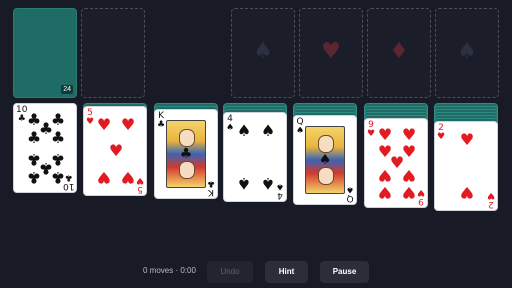  I want to click on diamond-icon: ♦, so click(399, 51).